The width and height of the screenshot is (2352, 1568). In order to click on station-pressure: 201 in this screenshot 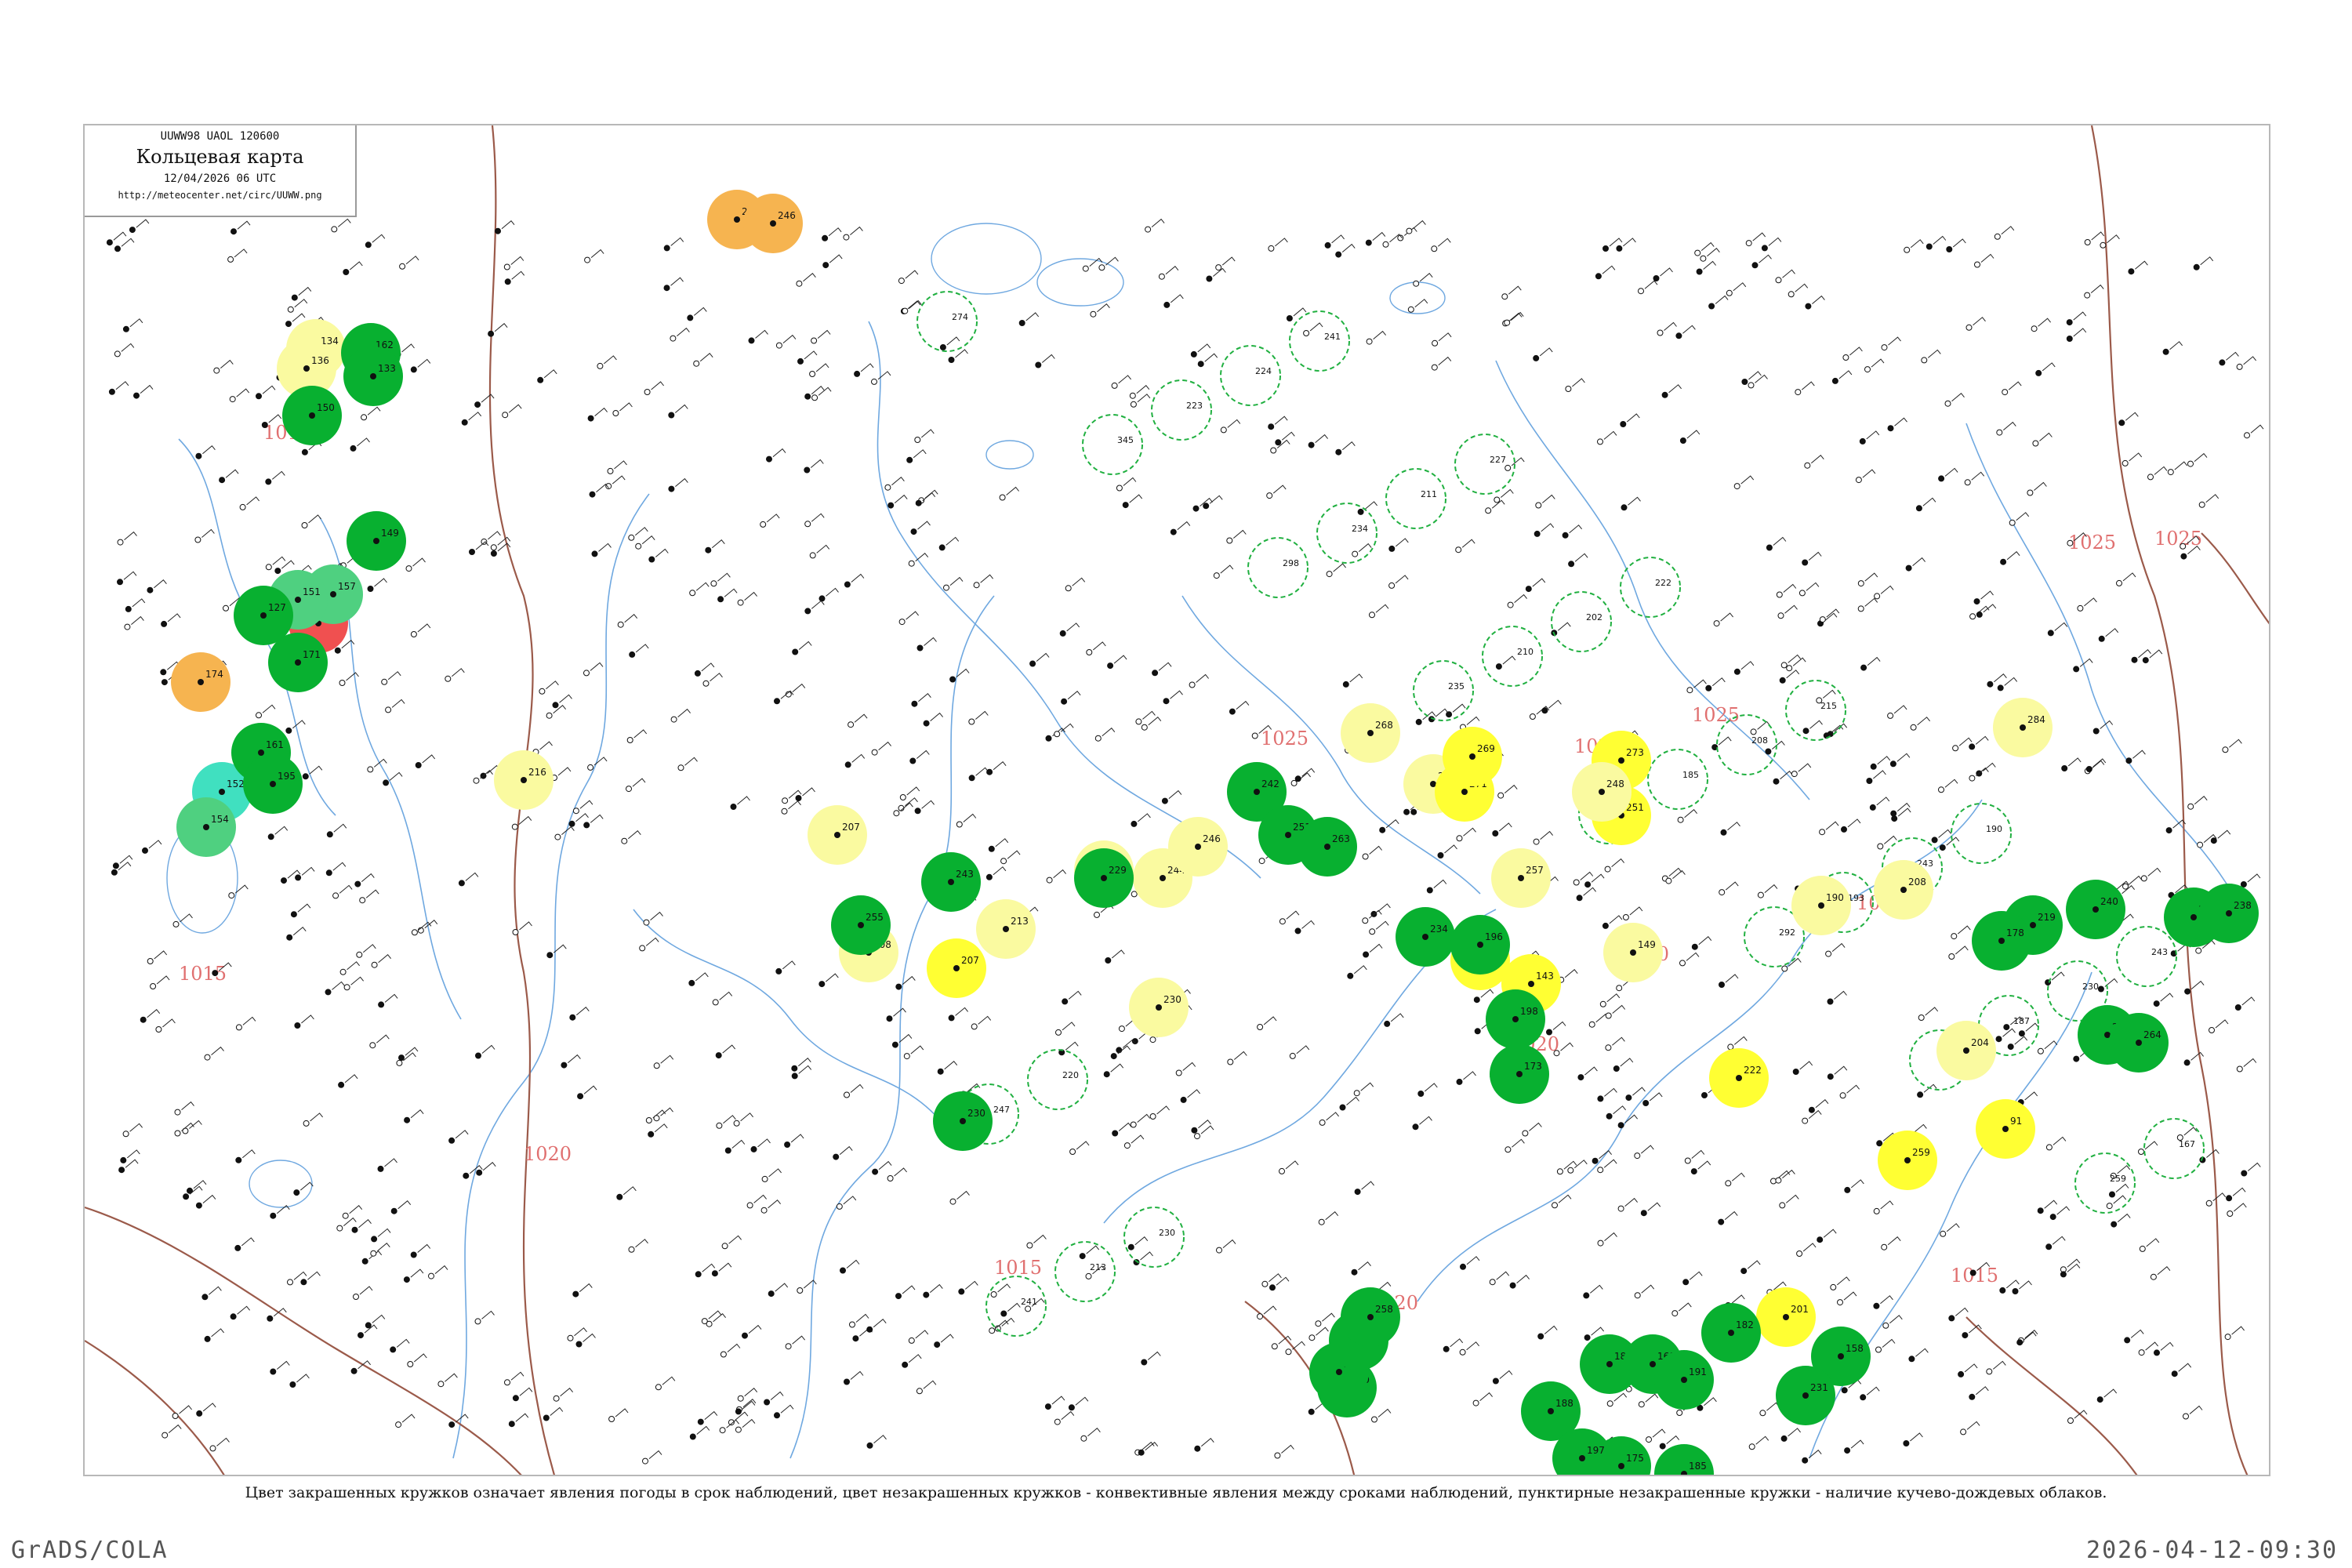, I will do `click(1800, 1309)`.